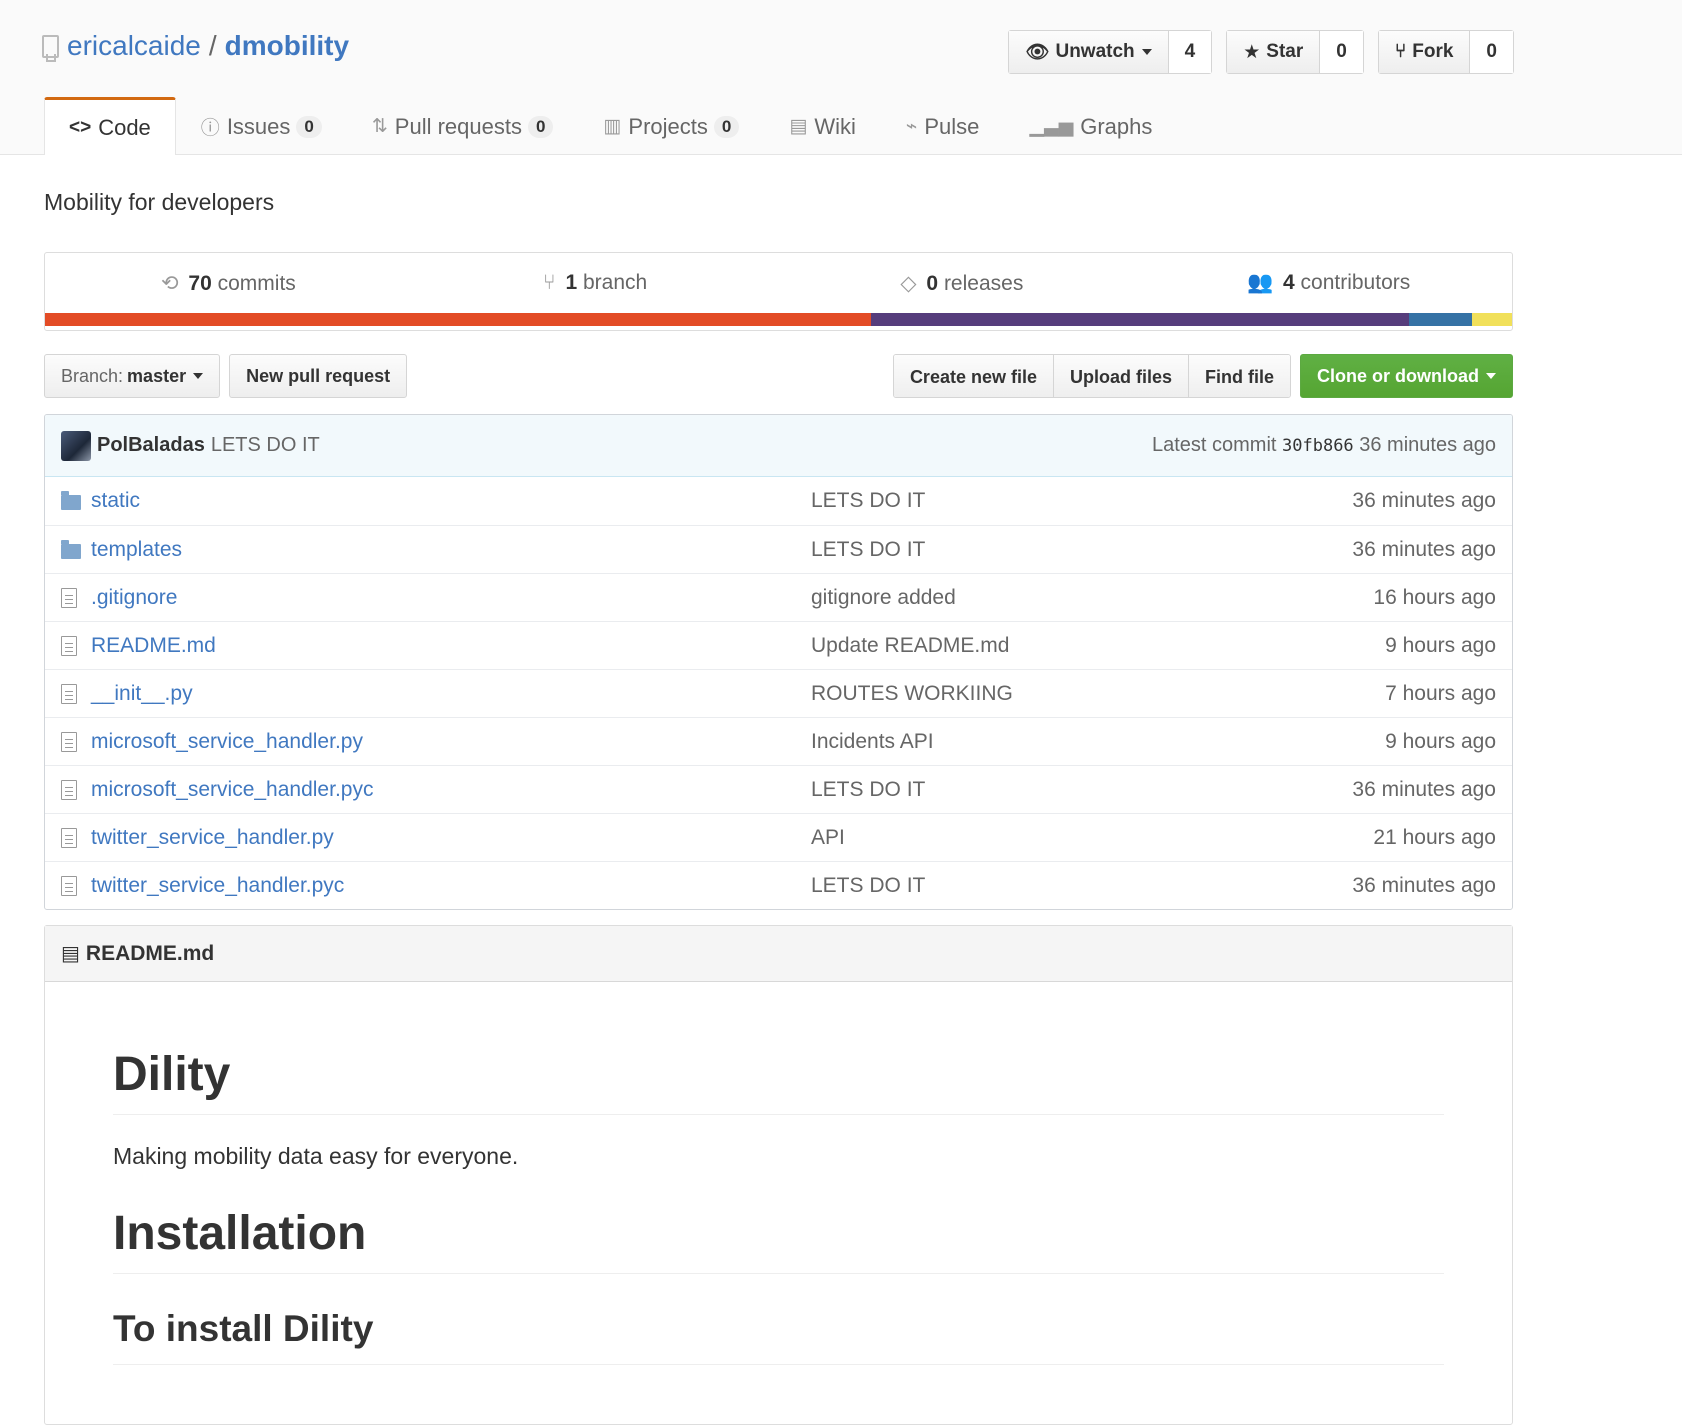 This screenshot has height=1425, width=1682. Describe the element at coordinates (778, 1336) in the screenshot. I see `readme-heading-install-dility: To install Dility` at that location.